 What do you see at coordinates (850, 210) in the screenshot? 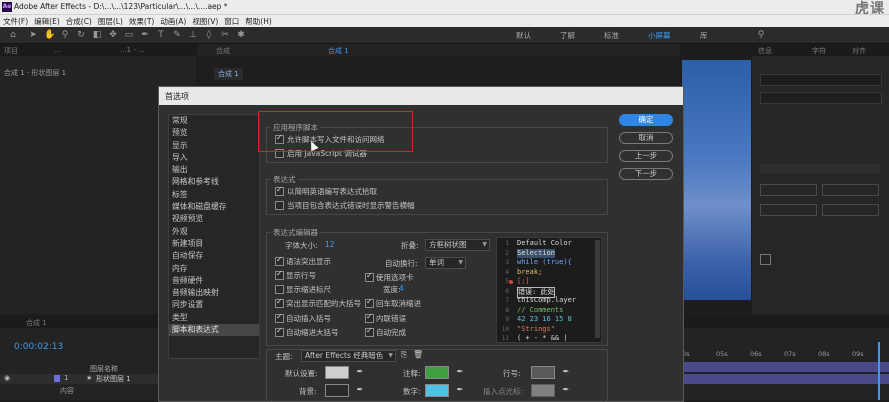
I see `align-btn-d` at bounding box center [850, 210].